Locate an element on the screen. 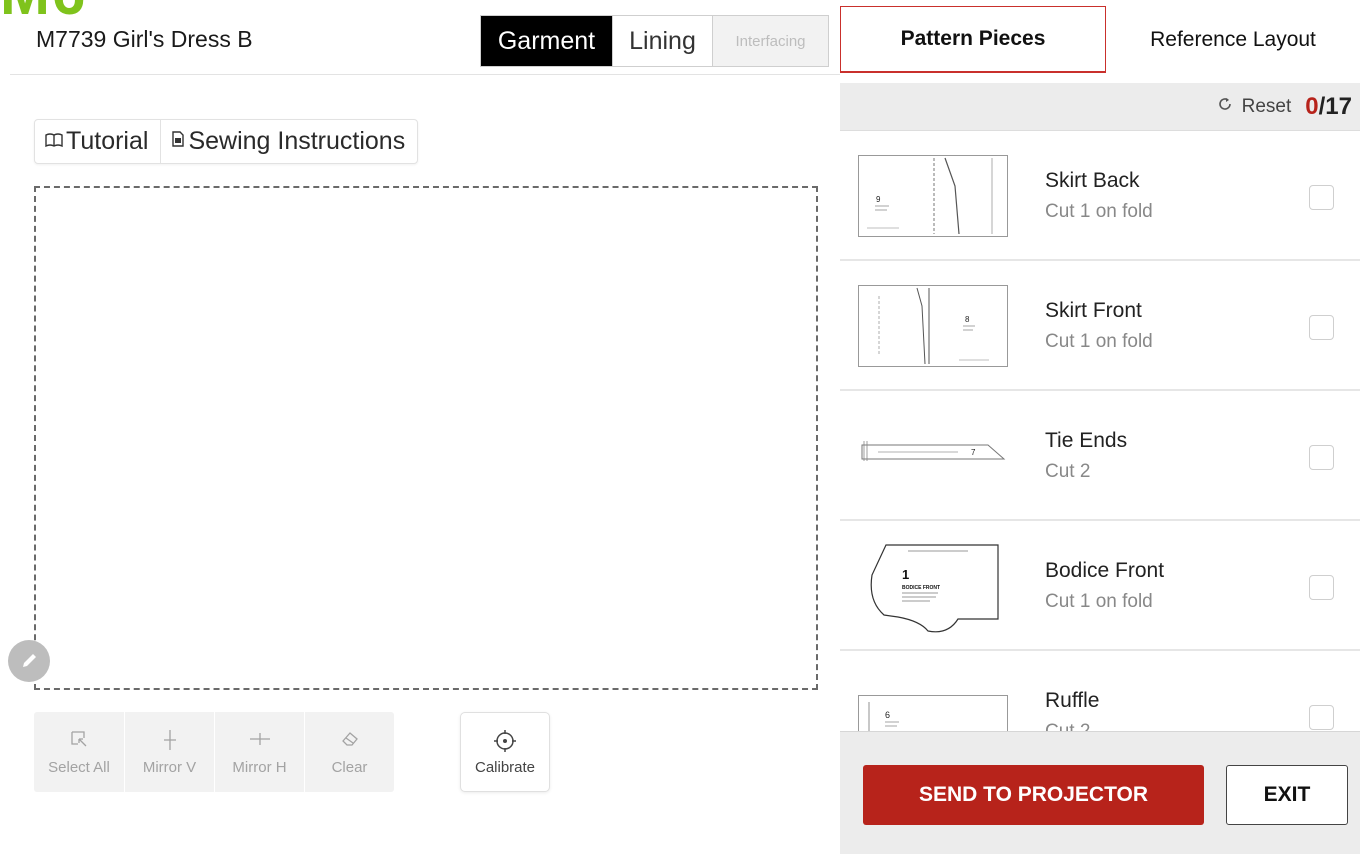 This screenshot has height=854, width=1360. clear-button: Clear is located at coordinates (349, 752).